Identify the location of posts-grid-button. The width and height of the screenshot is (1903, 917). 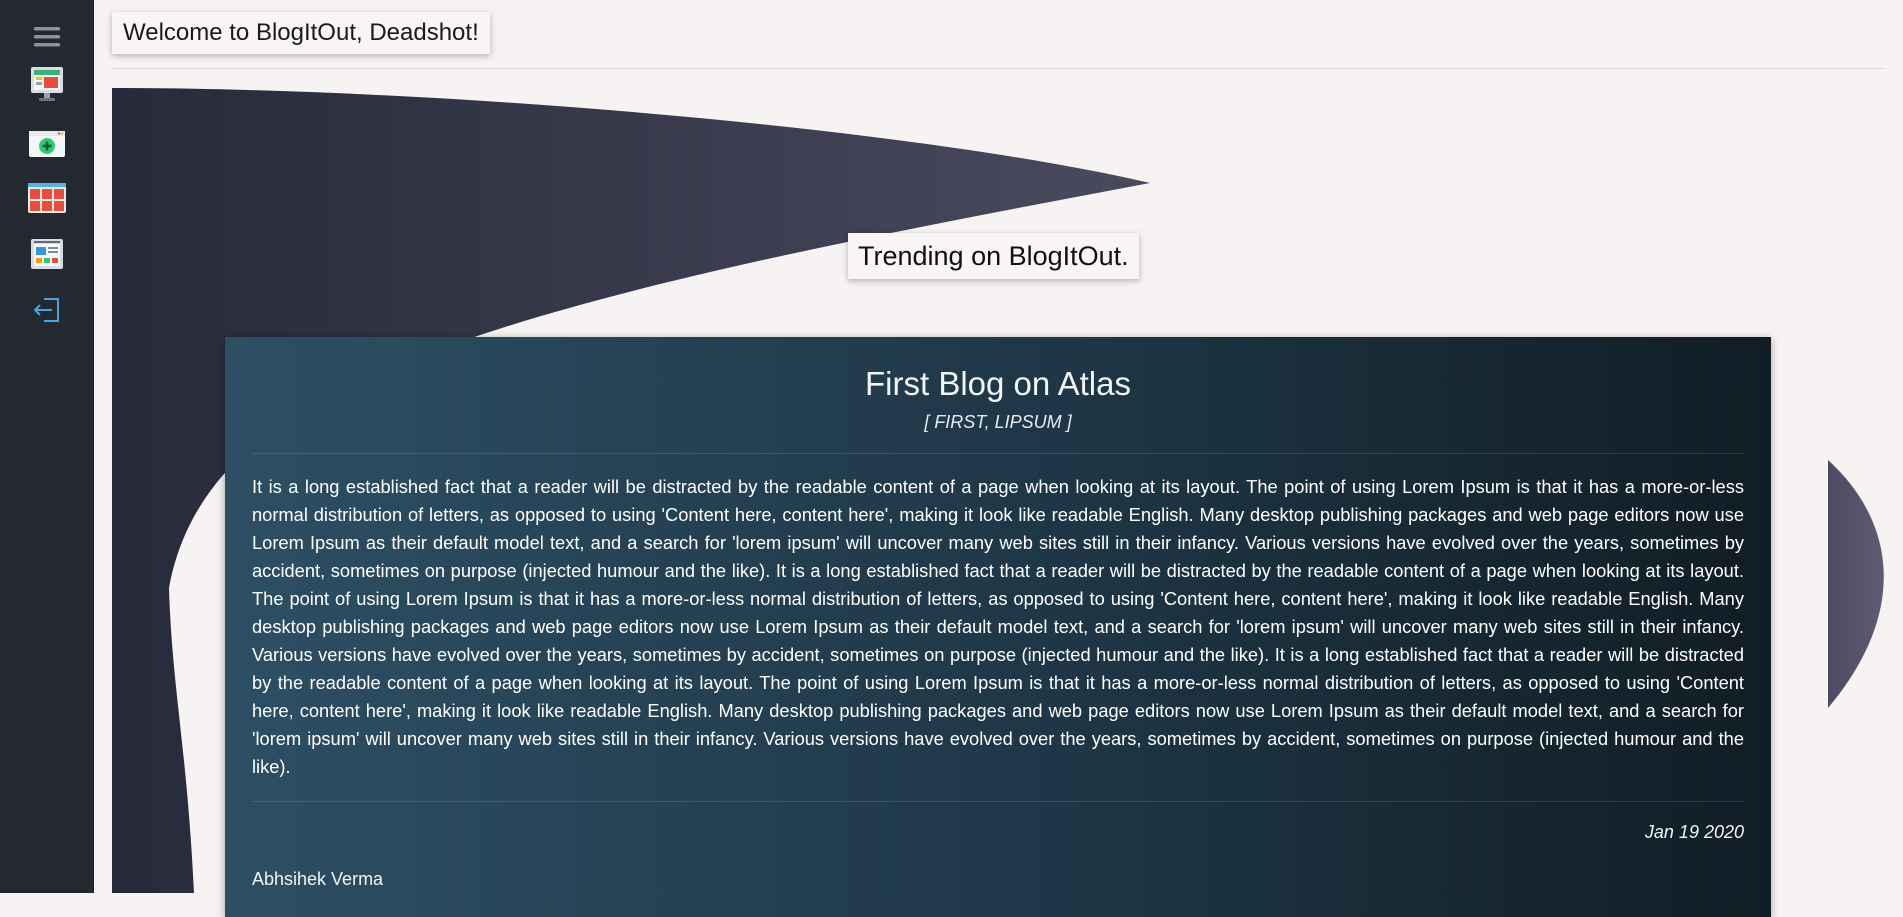
(47, 198).